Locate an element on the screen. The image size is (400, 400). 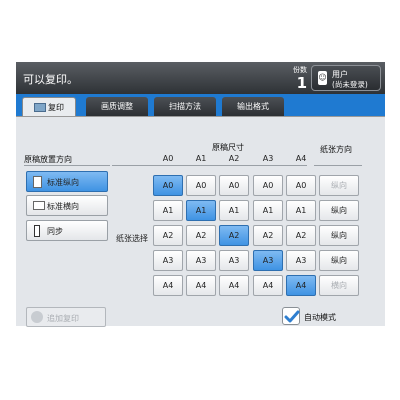
copy-icon is located at coordinates (40, 107).